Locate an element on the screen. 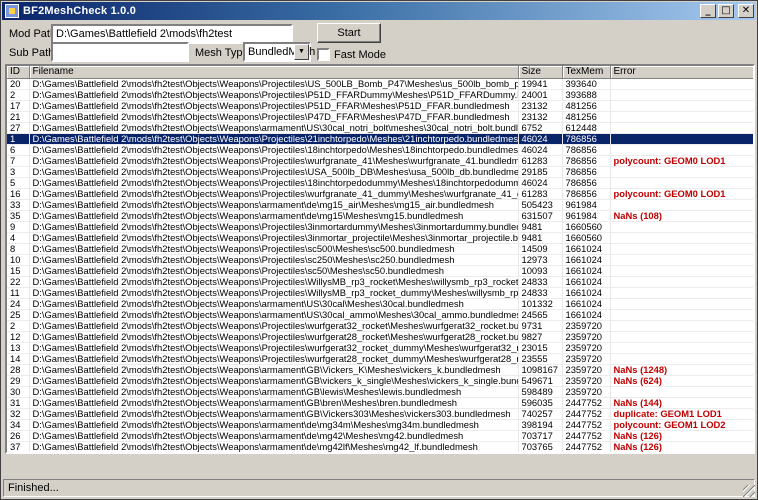 This screenshot has width=758, height=500. cell-texmem: 481256 is located at coordinates (586, 106).